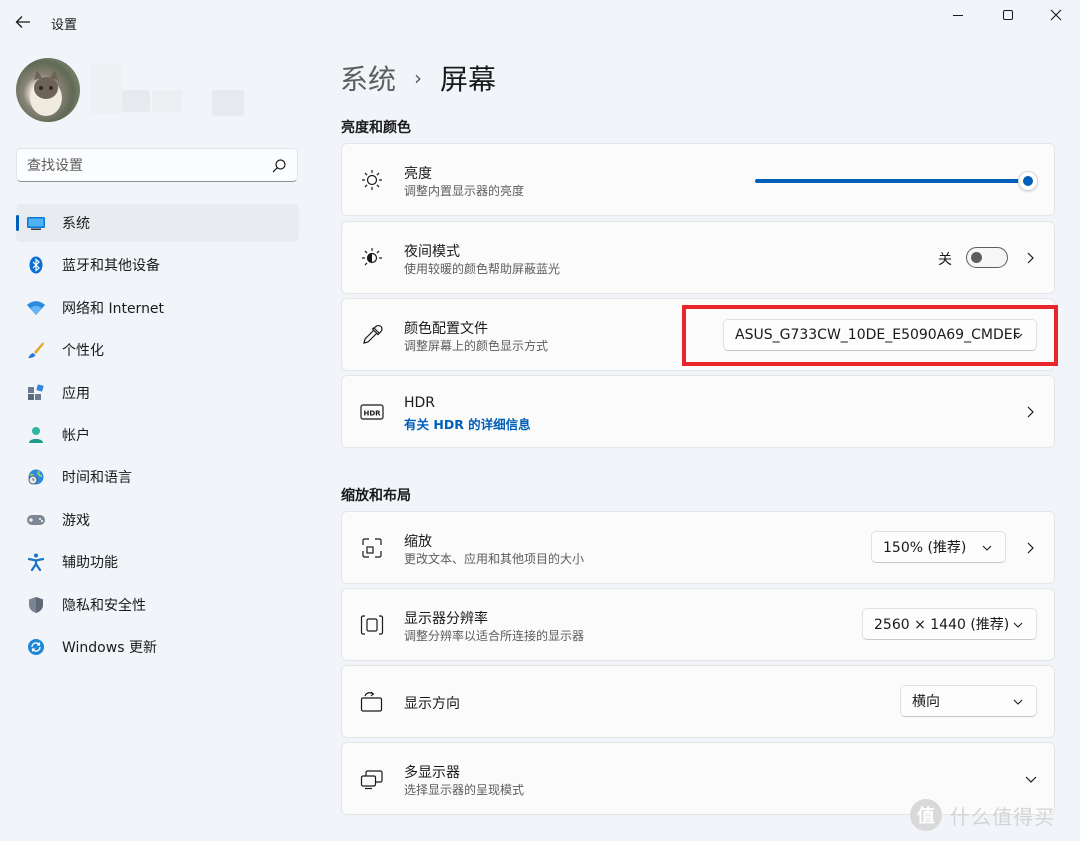 This screenshot has width=1080, height=841. I want to click on sidebar-item-gaming: 游戏, so click(157, 520).